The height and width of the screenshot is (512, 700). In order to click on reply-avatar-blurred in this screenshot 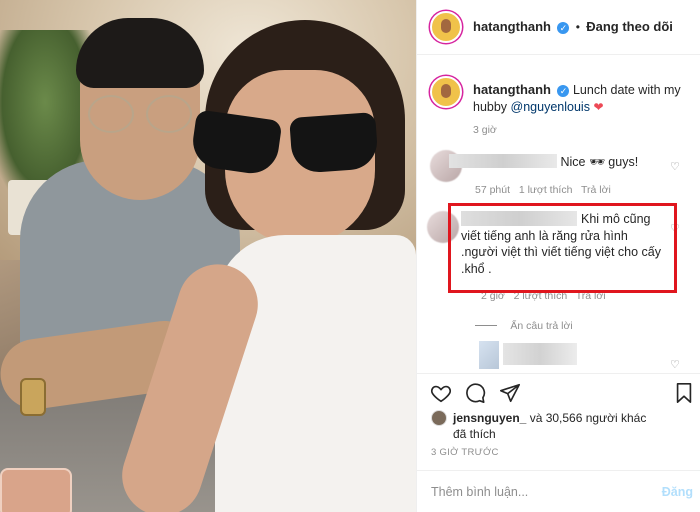, I will do `click(489, 355)`.